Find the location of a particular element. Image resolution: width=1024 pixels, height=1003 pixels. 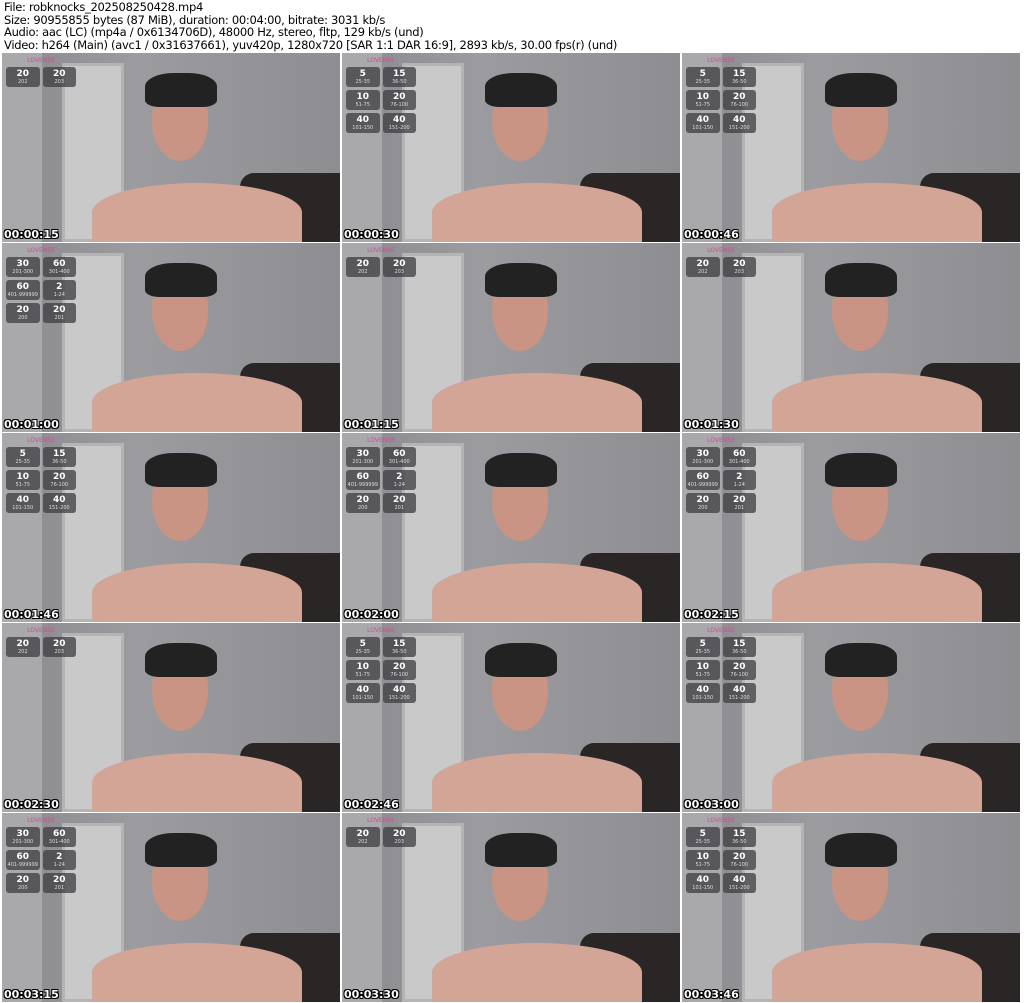

timestamp: 00:01:15 is located at coordinates (371, 424).